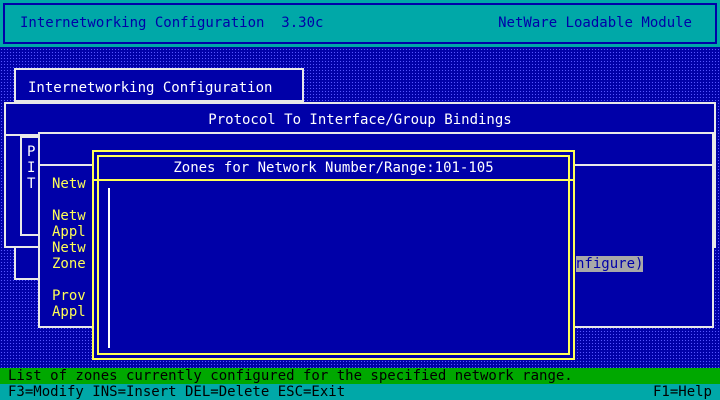 Image resolution: width=720 pixels, height=400 pixels. What do you see at coordinates (31, 152) in the screenshot?
I see `list-letter: P` at bounding box center [31, 152].